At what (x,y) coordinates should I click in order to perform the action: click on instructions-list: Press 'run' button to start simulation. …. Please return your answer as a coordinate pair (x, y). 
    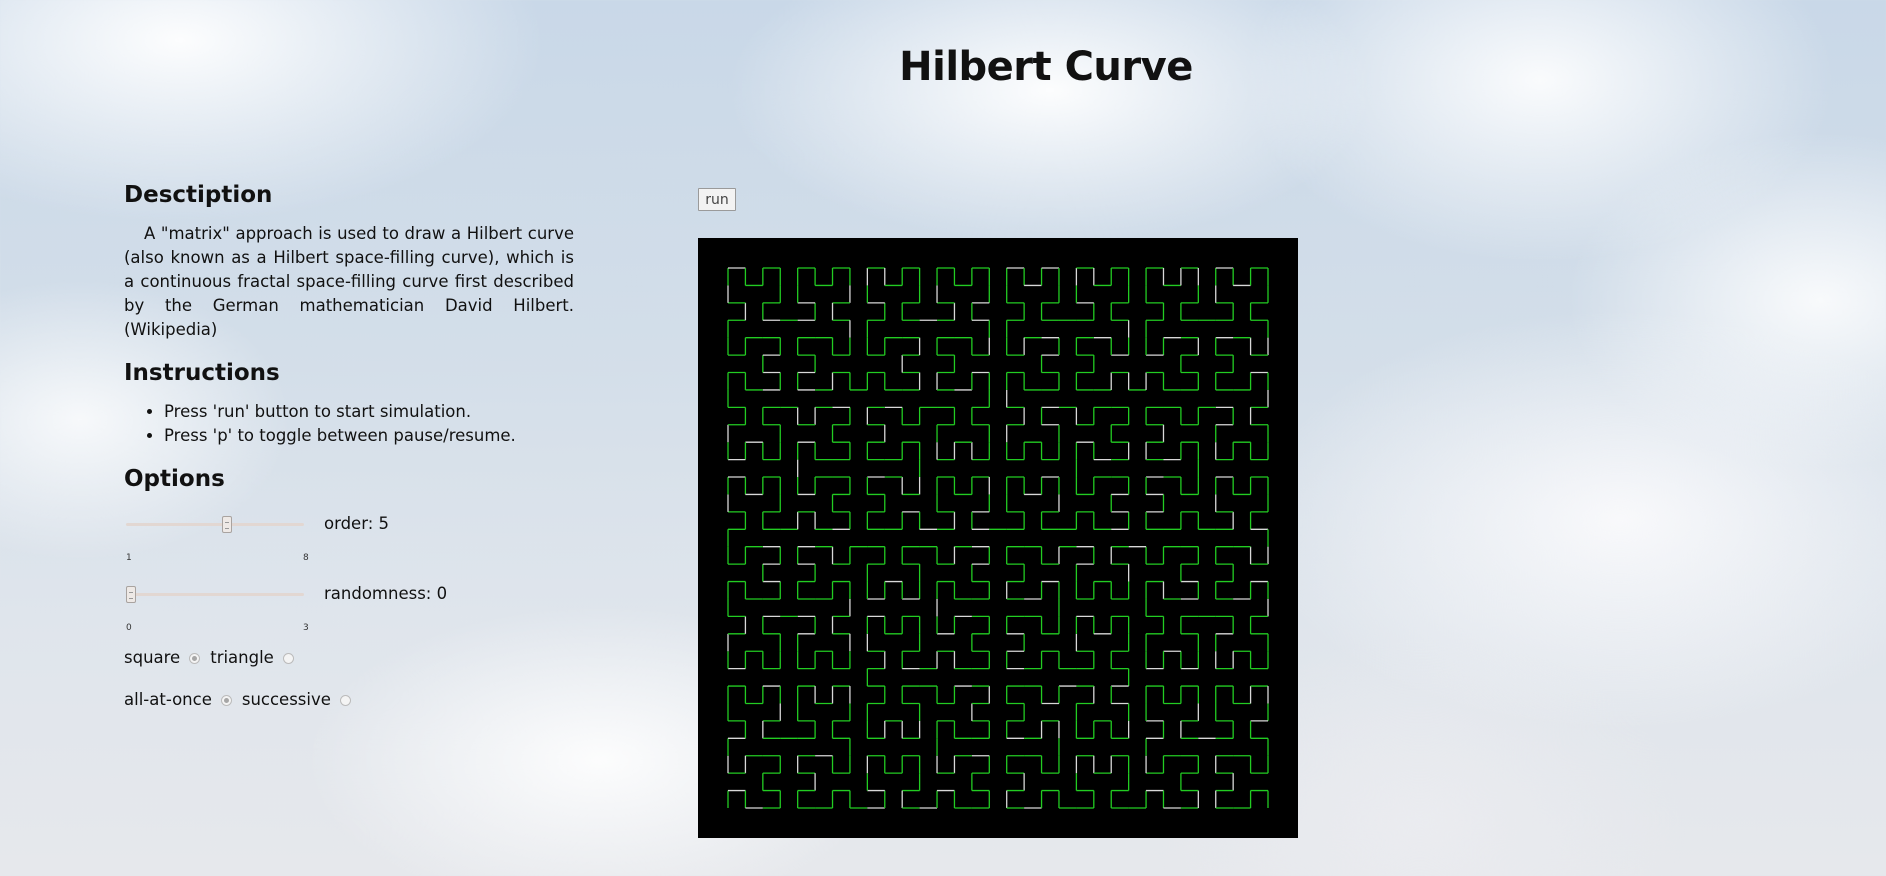
    Looking at the image, I should click on (349, 424).